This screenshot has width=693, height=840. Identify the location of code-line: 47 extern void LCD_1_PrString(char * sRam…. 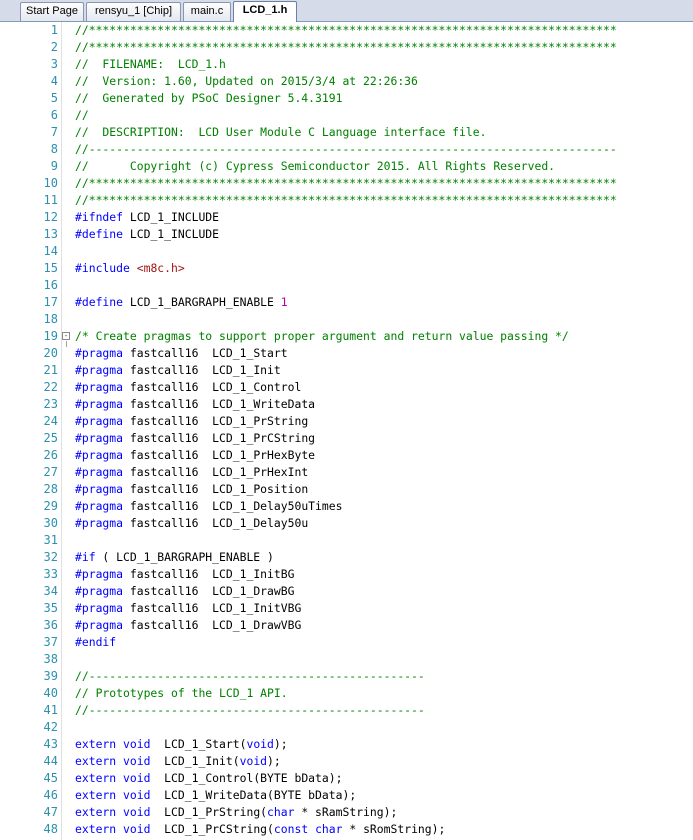
(346, 812).